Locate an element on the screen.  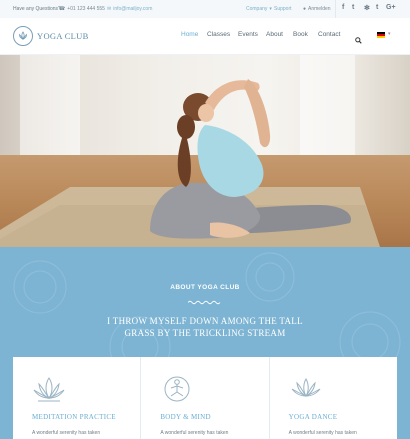
nav-contact: Contact is located at coordinates (329, 34).